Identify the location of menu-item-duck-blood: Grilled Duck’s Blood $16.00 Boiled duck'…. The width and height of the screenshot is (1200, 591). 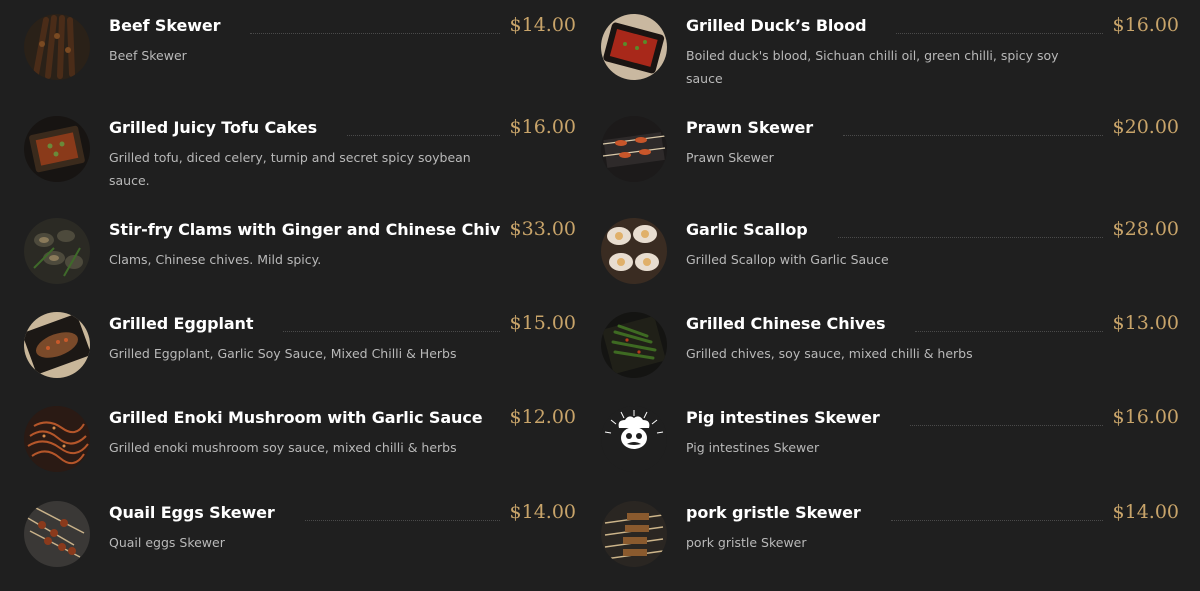
(890, 59).